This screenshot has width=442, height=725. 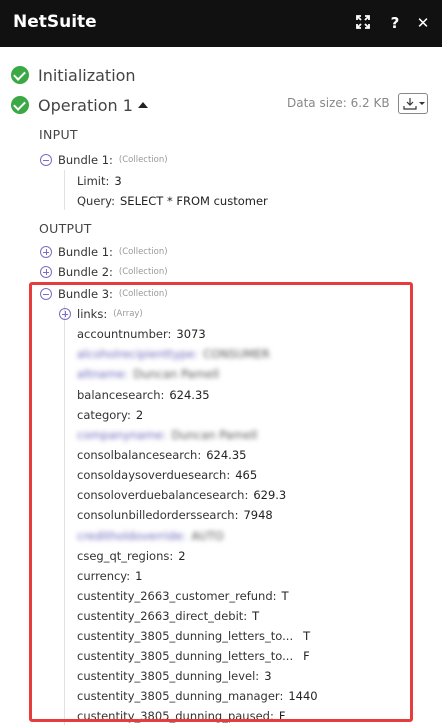 I want to click on output-field: consoloverduebalancesearch: 629.3, so click(x=182, y=495).